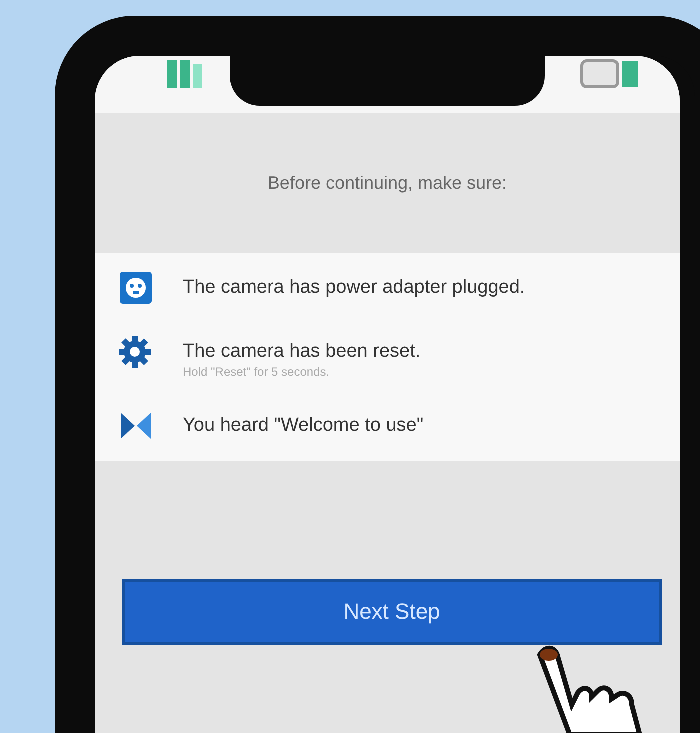 The image size is (700, 733). I want to click on checklist-hint: Hold "Reset" for 5 seconds., so click(257, 372).